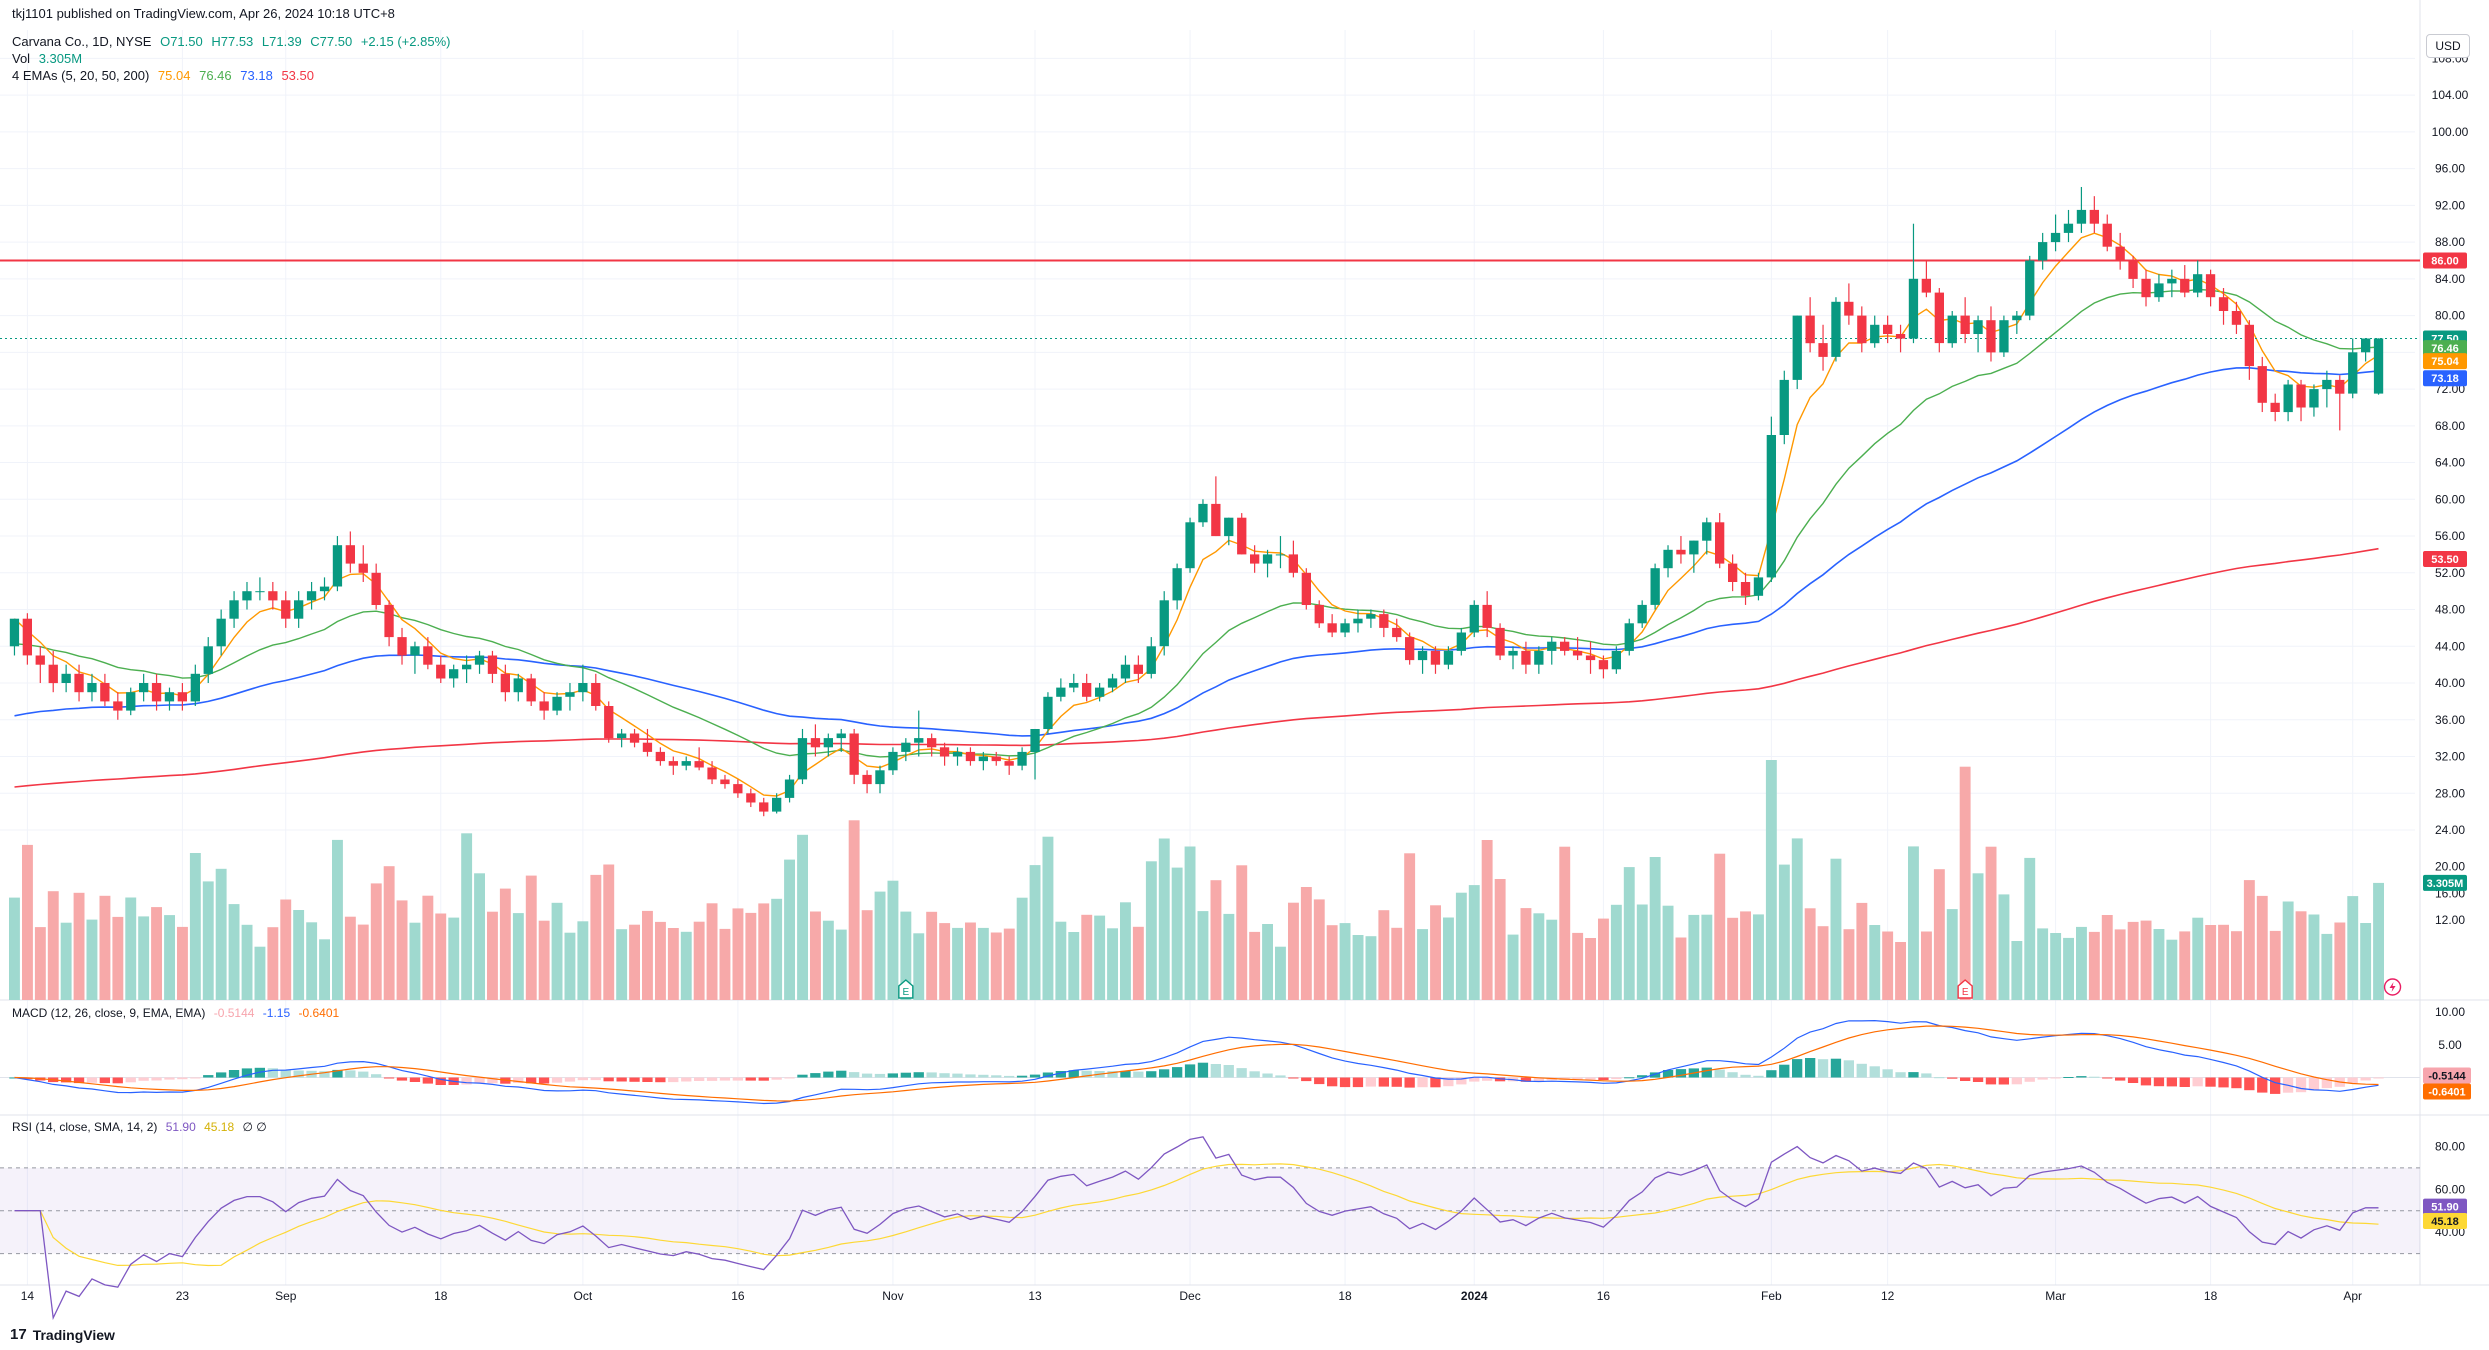  What do you see at coordinates (84, 1127) in the screenshot?
I see `rsi-label: RSI (14, close, SMA, 14, 2)` at bounding box center [84, 1127].